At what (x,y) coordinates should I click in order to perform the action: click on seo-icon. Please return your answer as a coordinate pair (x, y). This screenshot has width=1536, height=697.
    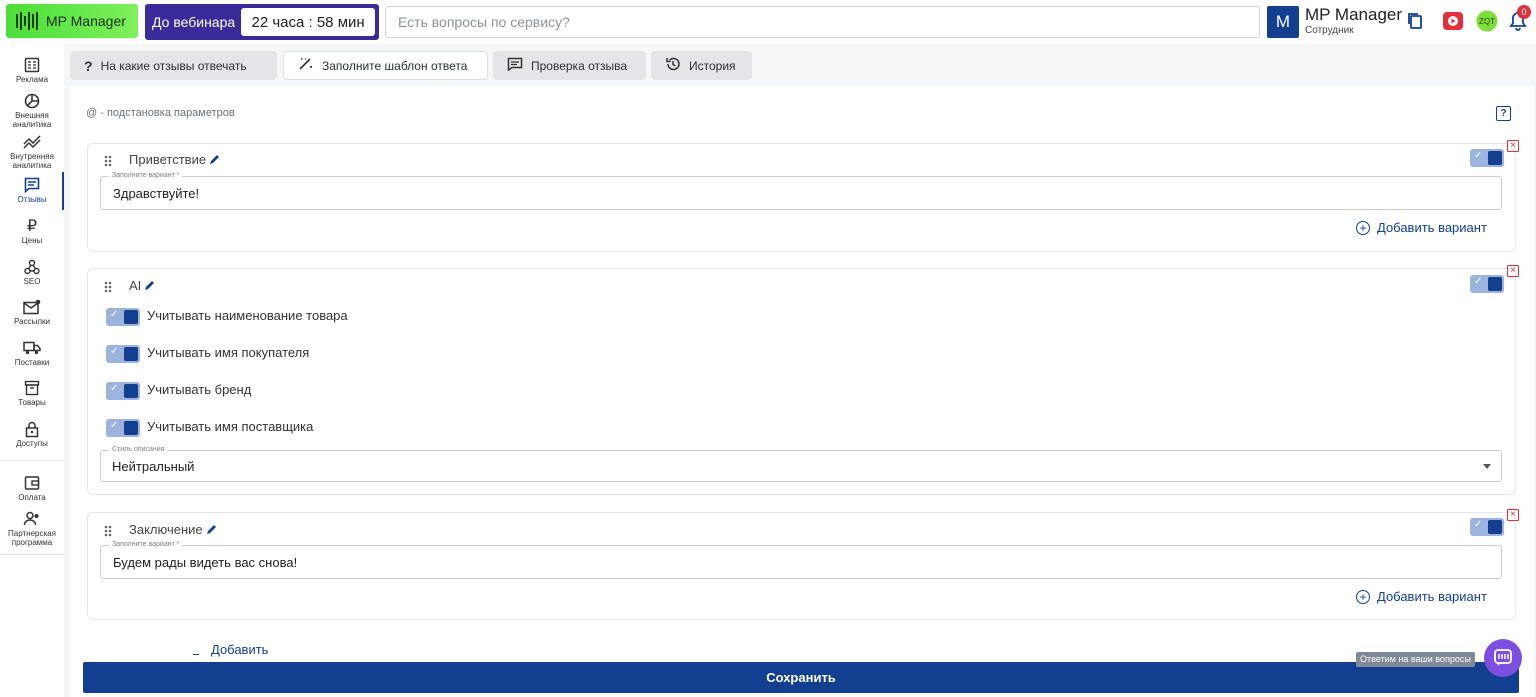
    Looking at the image, I should click on (32, 267).